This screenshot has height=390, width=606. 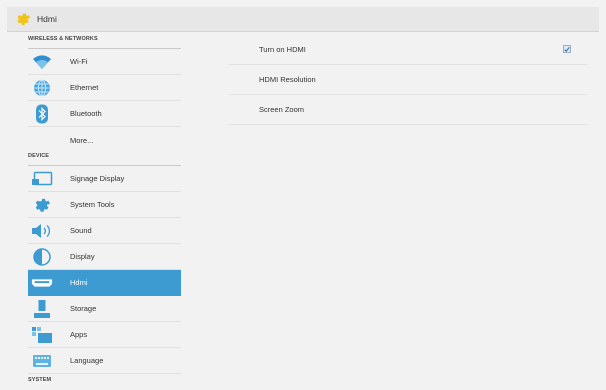 I want to click on sidebar-item-sound: Sound, so click(x=104, y=231).